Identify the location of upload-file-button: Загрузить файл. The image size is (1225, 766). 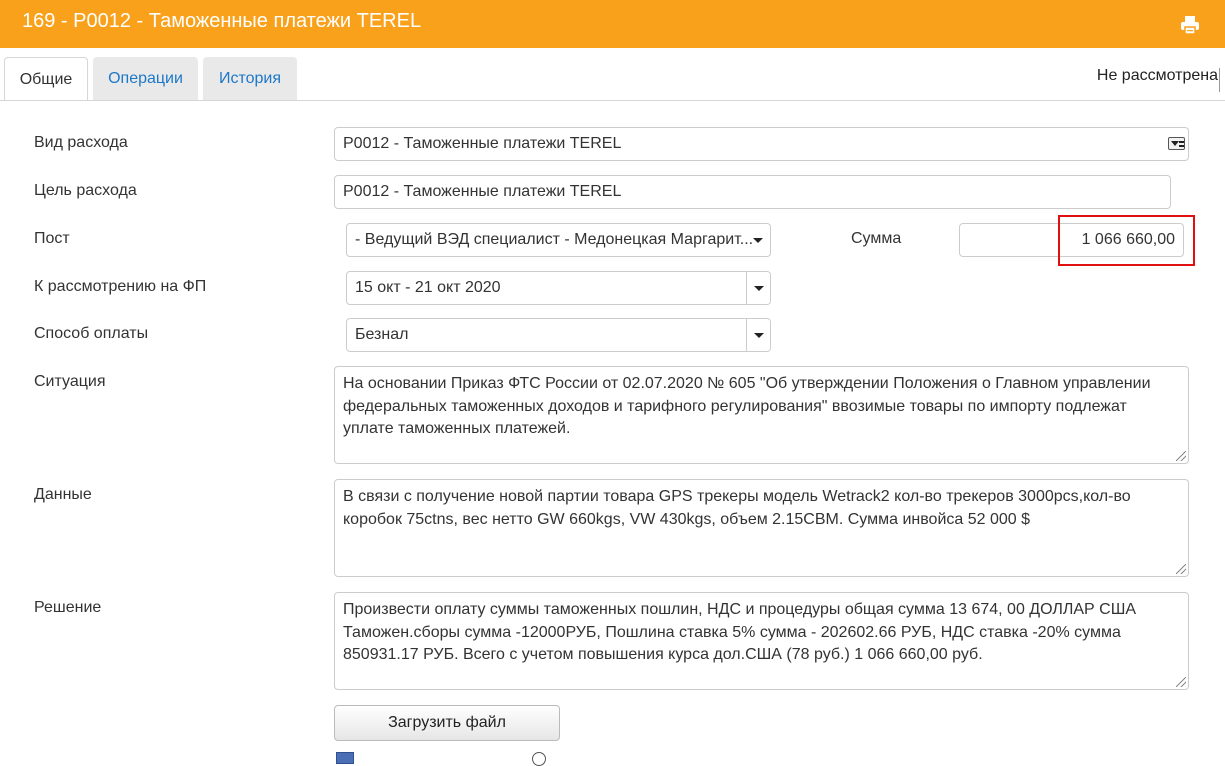
(447, 723).